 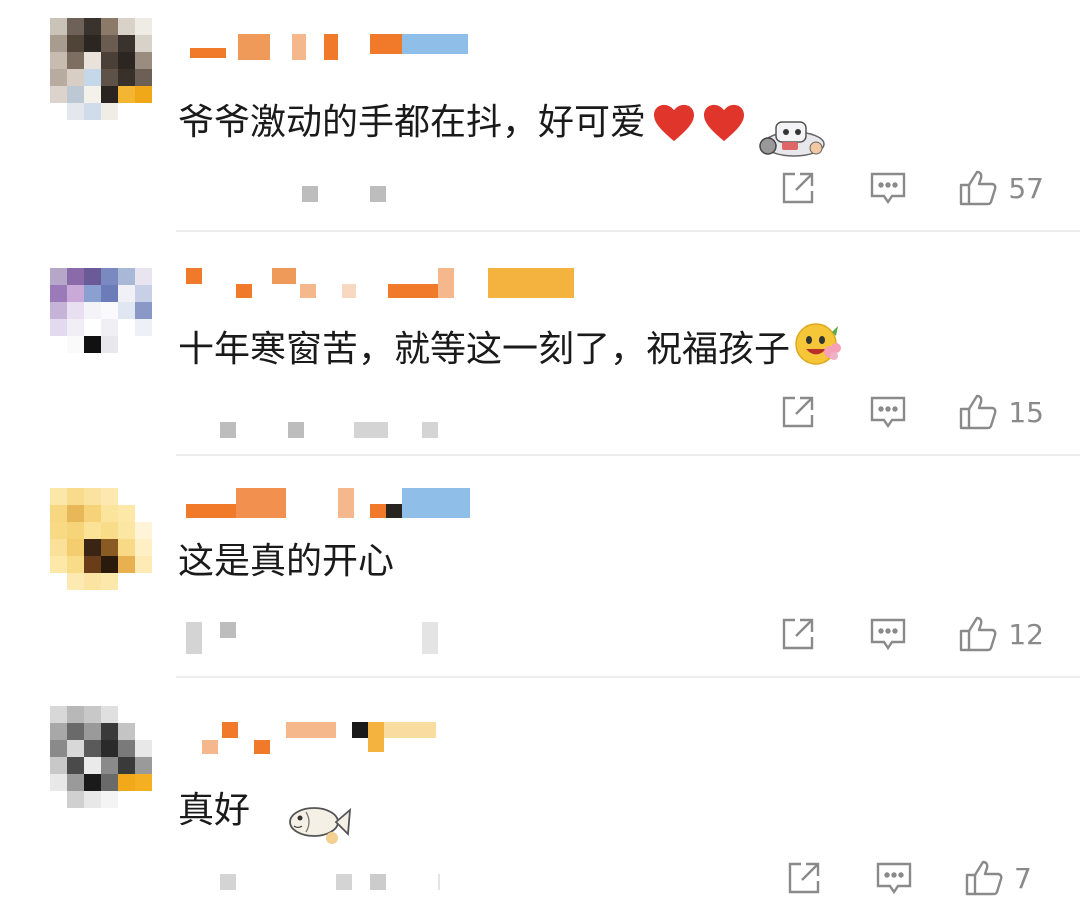 I want to click on comment-actions: 57, so click(x=911, y=188).